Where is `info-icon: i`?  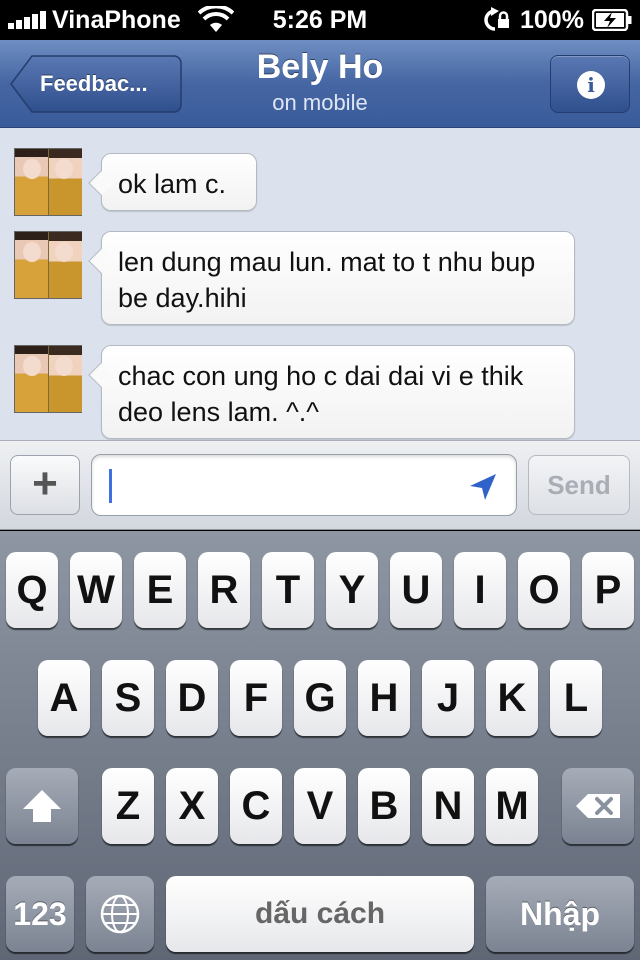
info-icon: i is located at coordinates (591, 85).